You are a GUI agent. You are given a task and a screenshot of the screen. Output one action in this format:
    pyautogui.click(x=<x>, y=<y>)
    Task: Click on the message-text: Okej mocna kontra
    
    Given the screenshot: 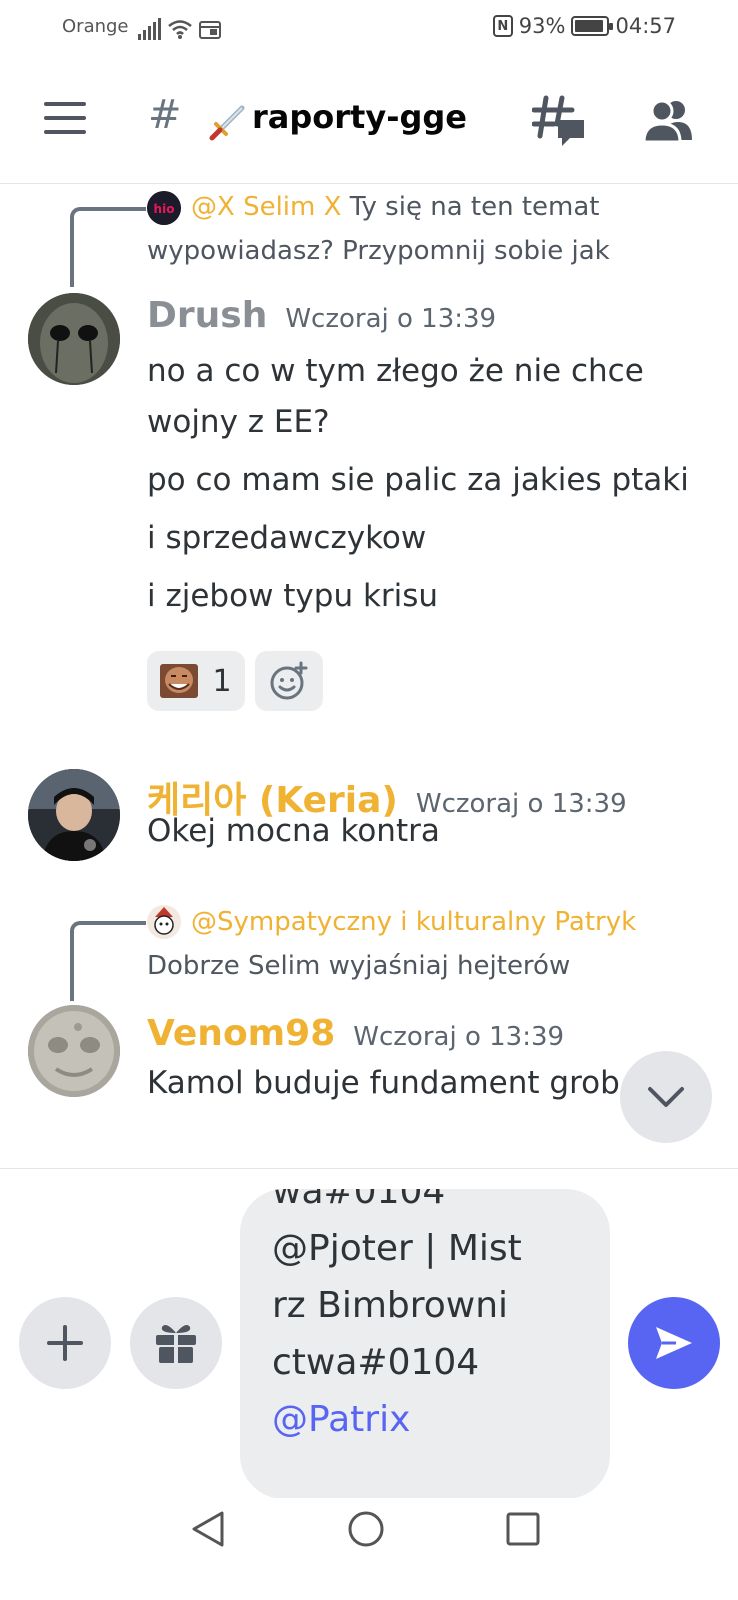 What is the action you would take?
    pyautogui.click(x=293, y=831)
    